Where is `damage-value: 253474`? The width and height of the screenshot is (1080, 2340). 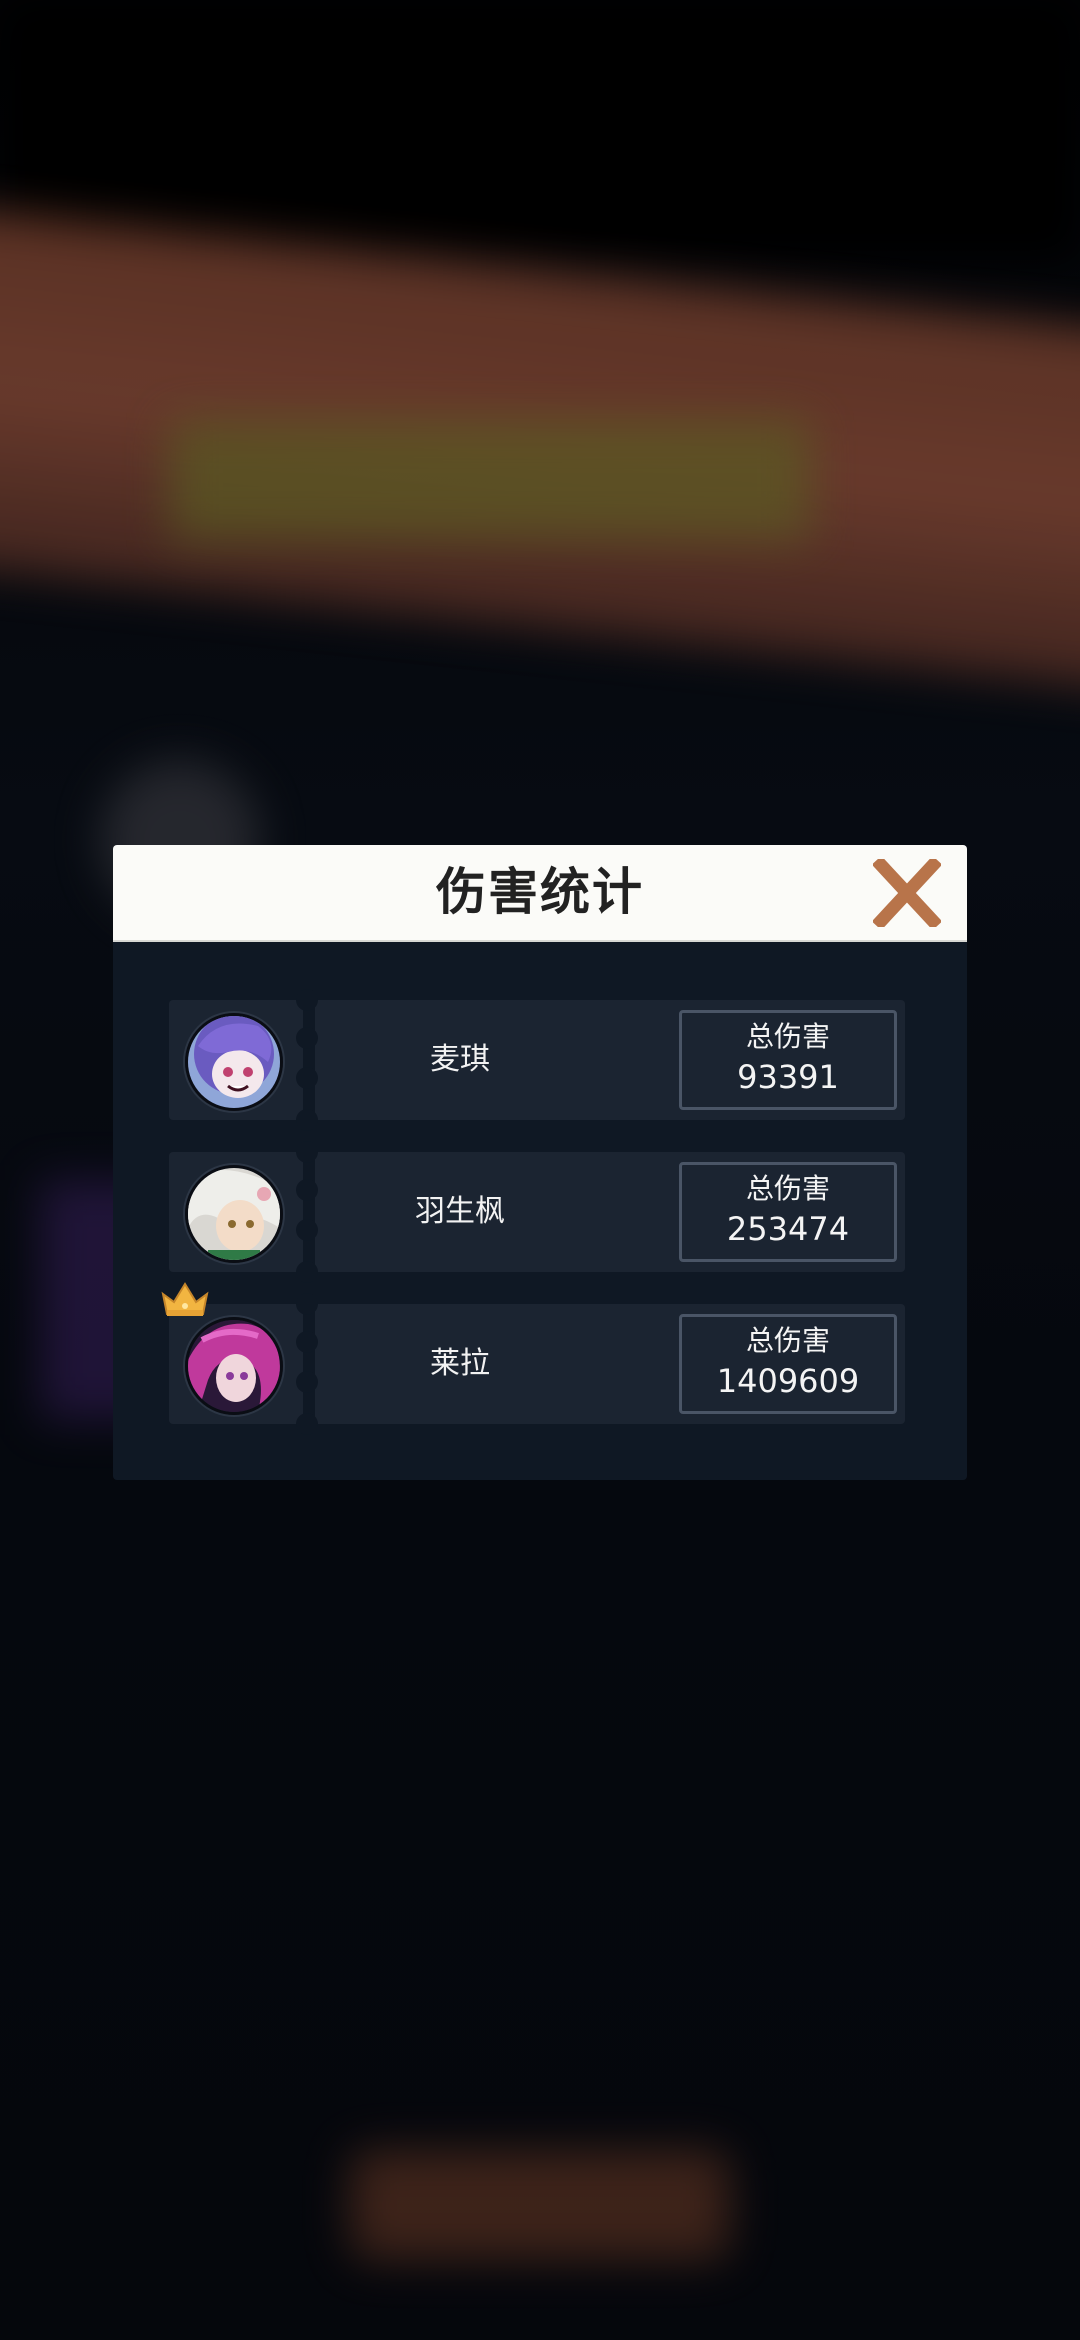 damage-value: 253474 is located at coordinates (788, 1229).